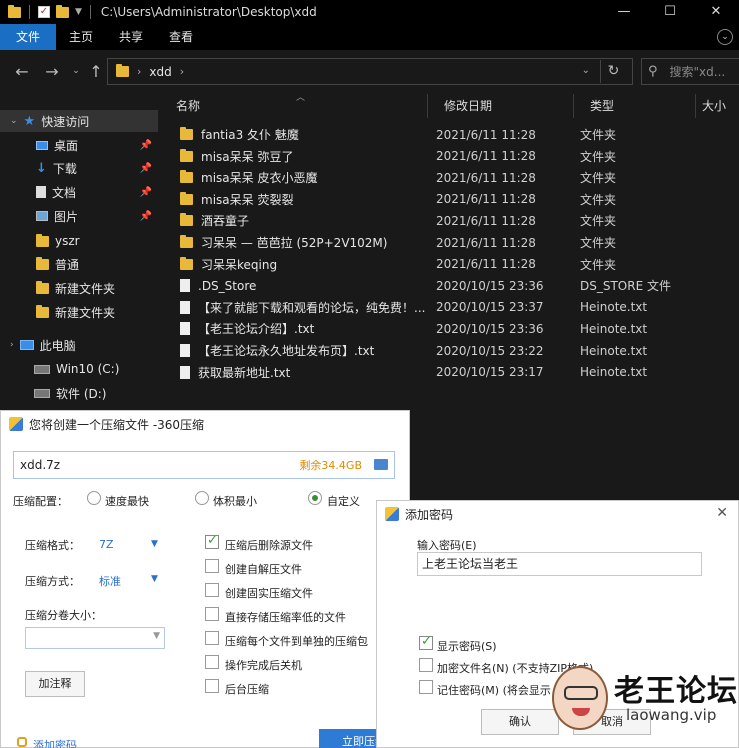 This screenshot has height=748, width=739. What do you see at coordinates (160, 72) in the screenshot?
I see `breadcrumb: xdd` at bounding box center [160, 72].